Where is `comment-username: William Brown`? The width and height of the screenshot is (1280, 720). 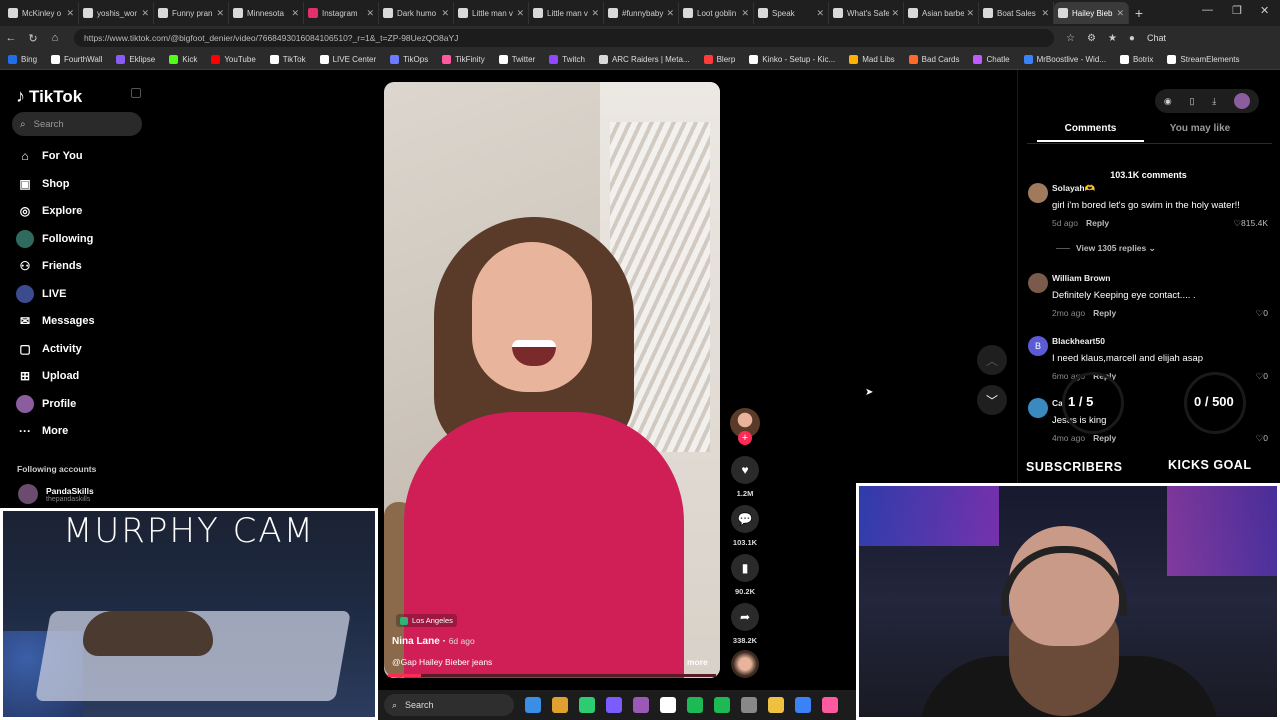 comment-username: William Brown is located at coordinates (1081, 278).